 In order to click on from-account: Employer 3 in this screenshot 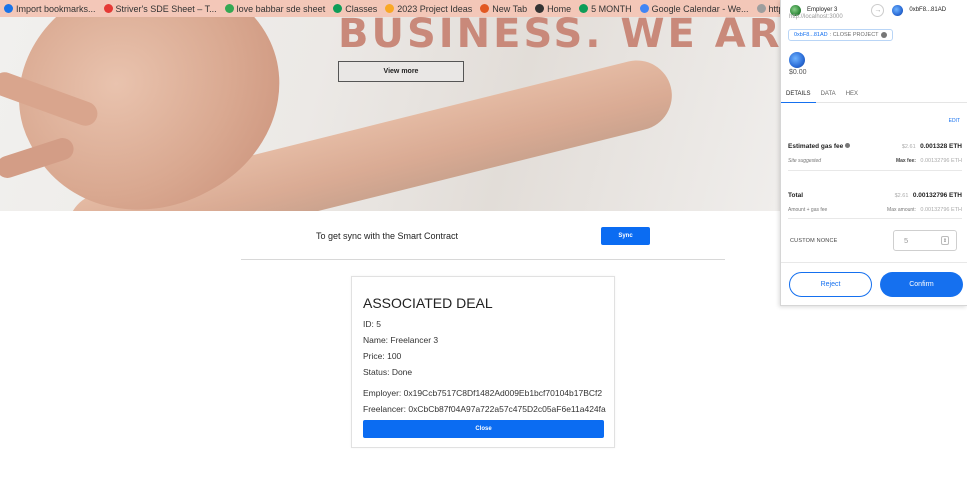, I will do `click(822, 10)`.